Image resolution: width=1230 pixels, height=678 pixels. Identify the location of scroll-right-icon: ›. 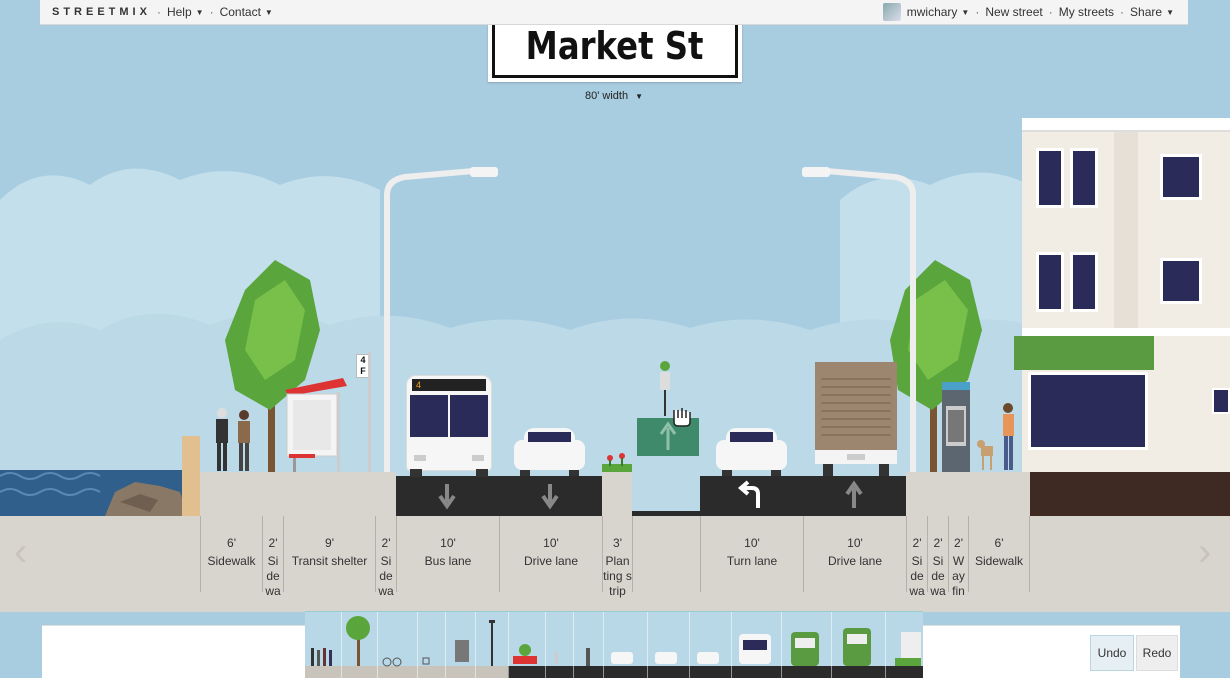
(1204, 552).